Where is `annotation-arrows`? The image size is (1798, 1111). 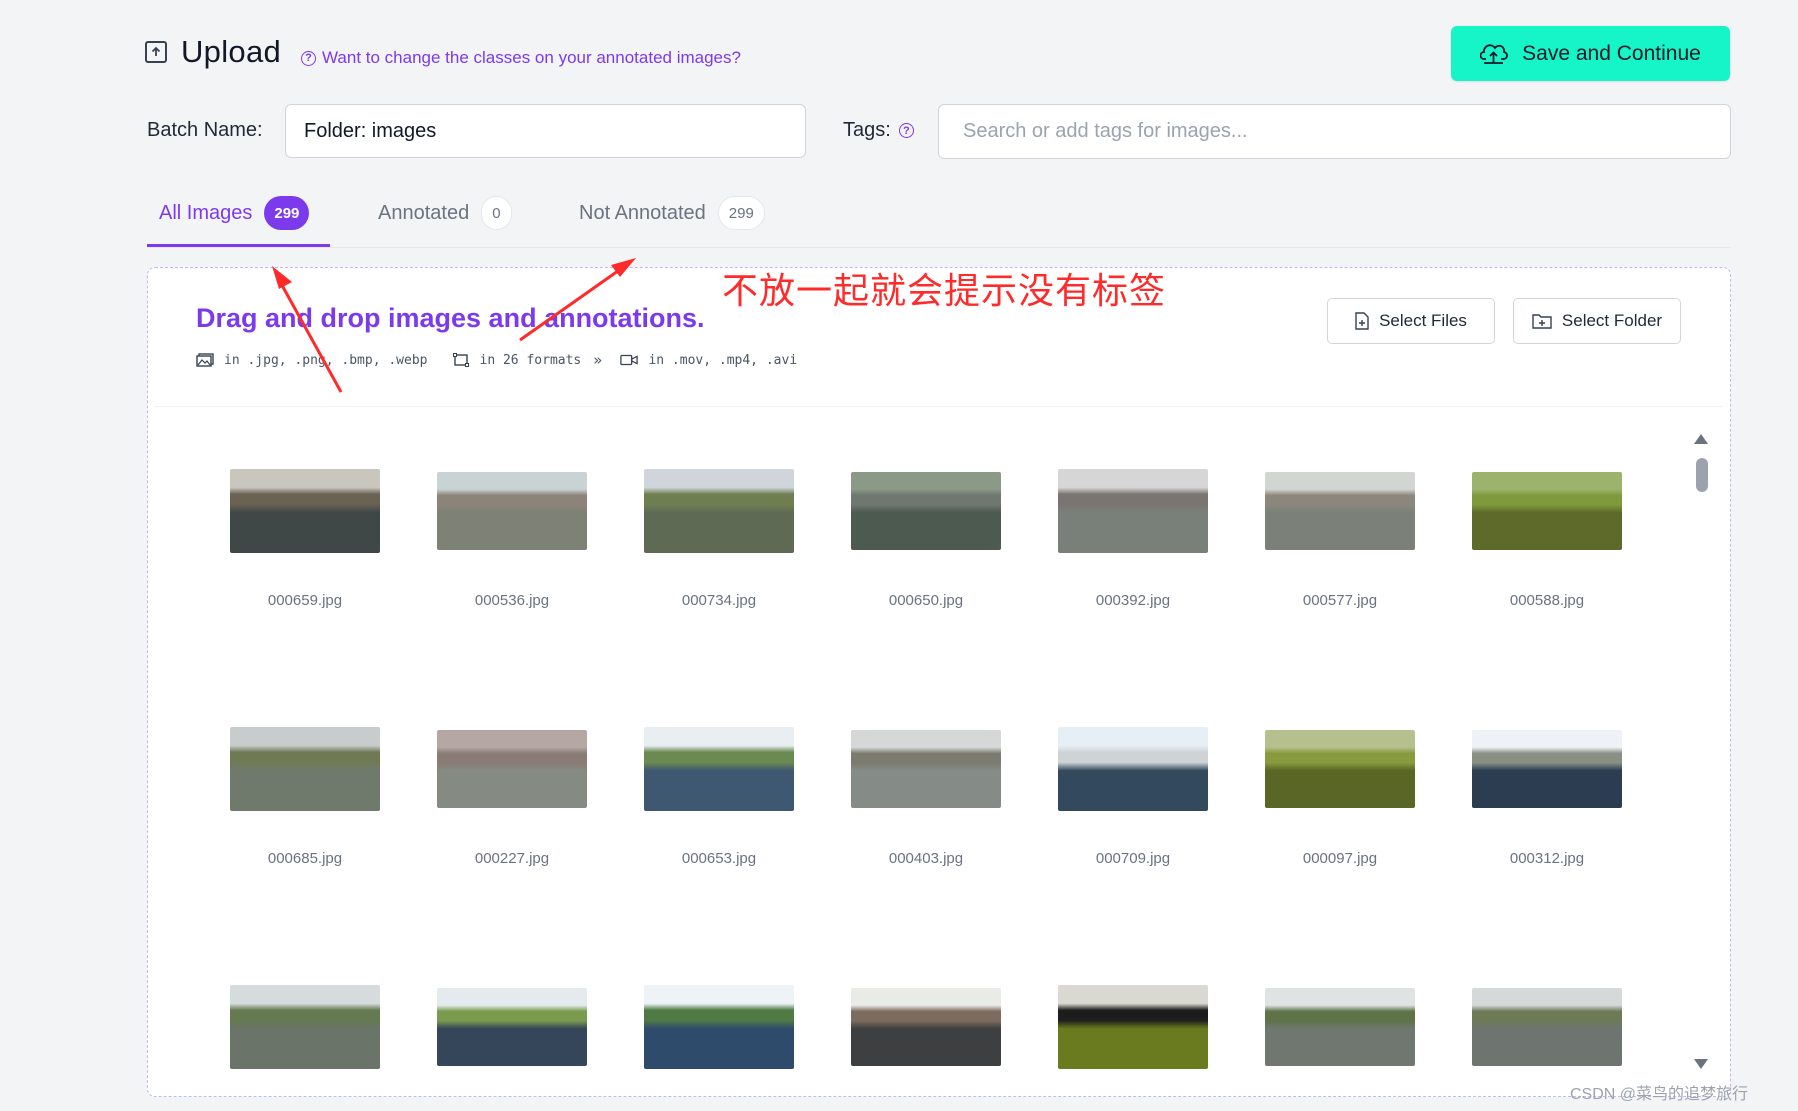
annotation-arrows is located at coordinates (454, 325).